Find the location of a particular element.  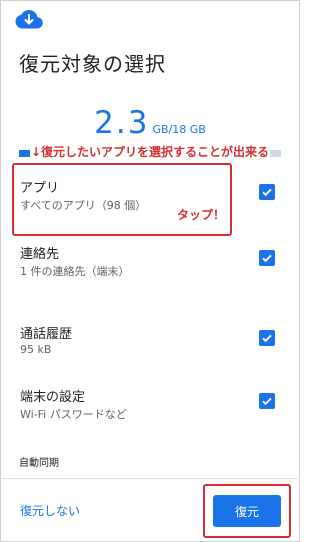

storage-usage: 2.3 GB/18 GB is located at coordinates (150, 123).